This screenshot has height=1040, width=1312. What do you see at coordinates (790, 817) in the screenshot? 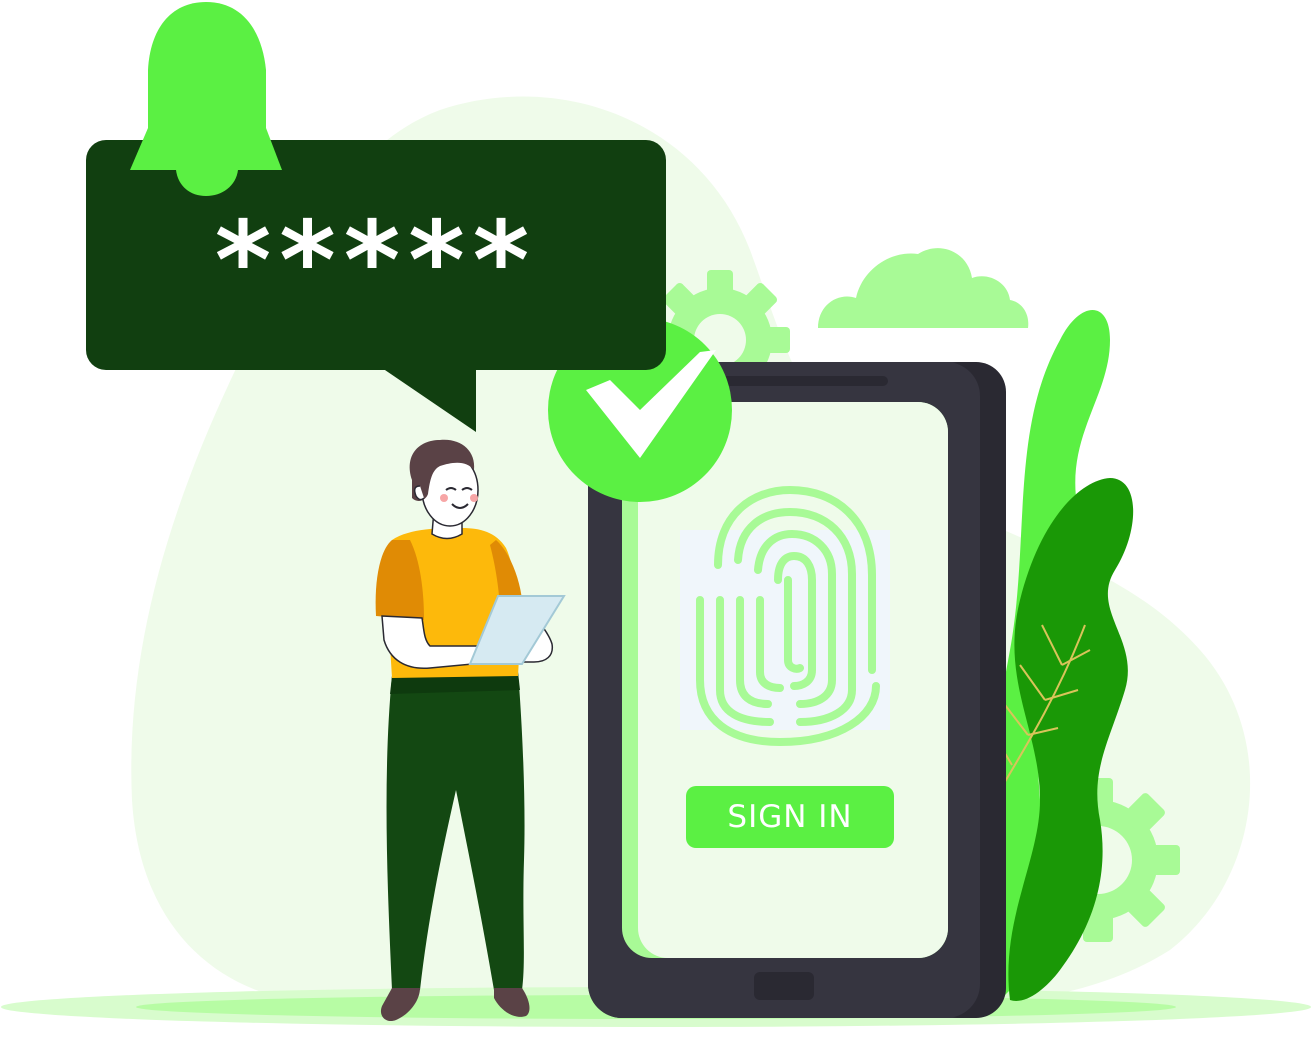
I see `signin-button: SIGN IN` at bounding box center [790, 817].